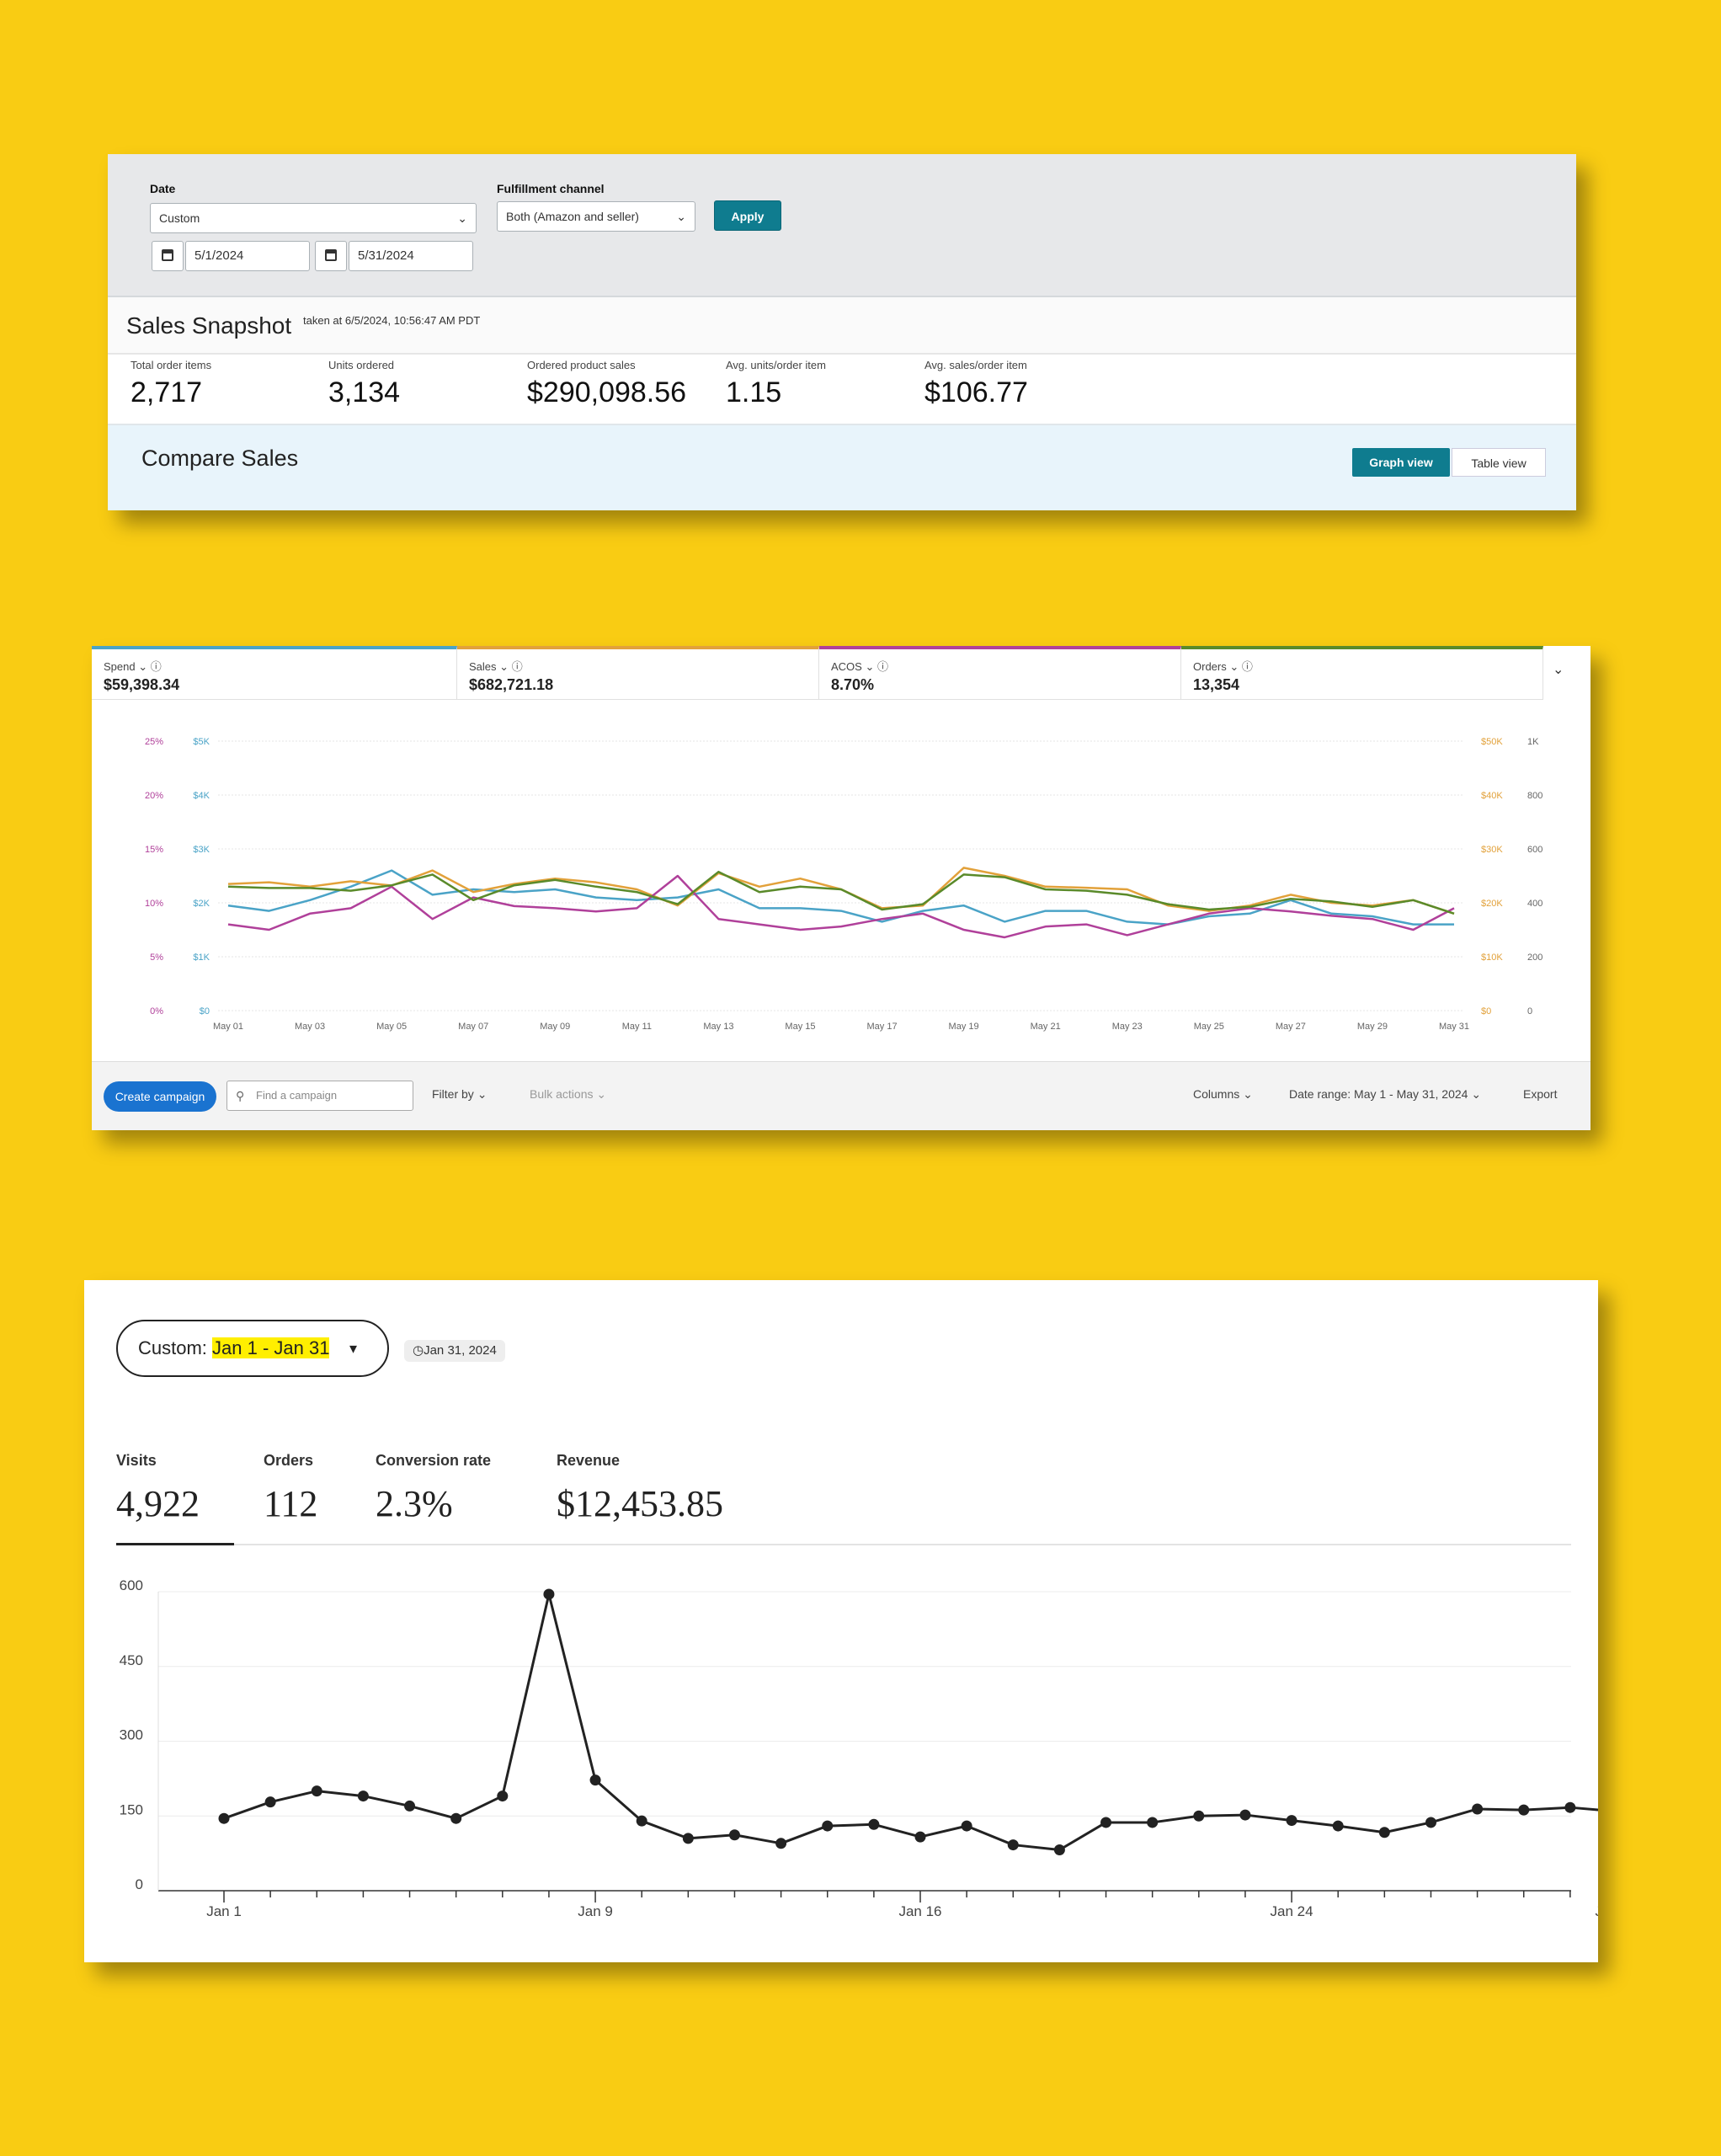 The width and height of the screenshot is (1721, 2156). I want to click on bulk-actions-dropdown: Bulk actions ⌄, so click(568, 1094).